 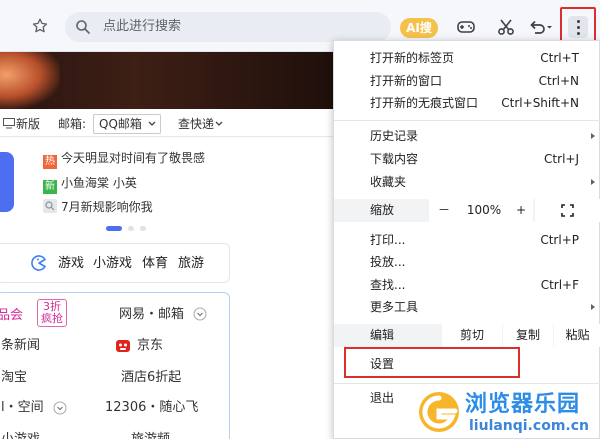 What do you see at coordinates (466, 27) in the screenshot?
I see `gamepad-icon` at bounding box center [466, 27].